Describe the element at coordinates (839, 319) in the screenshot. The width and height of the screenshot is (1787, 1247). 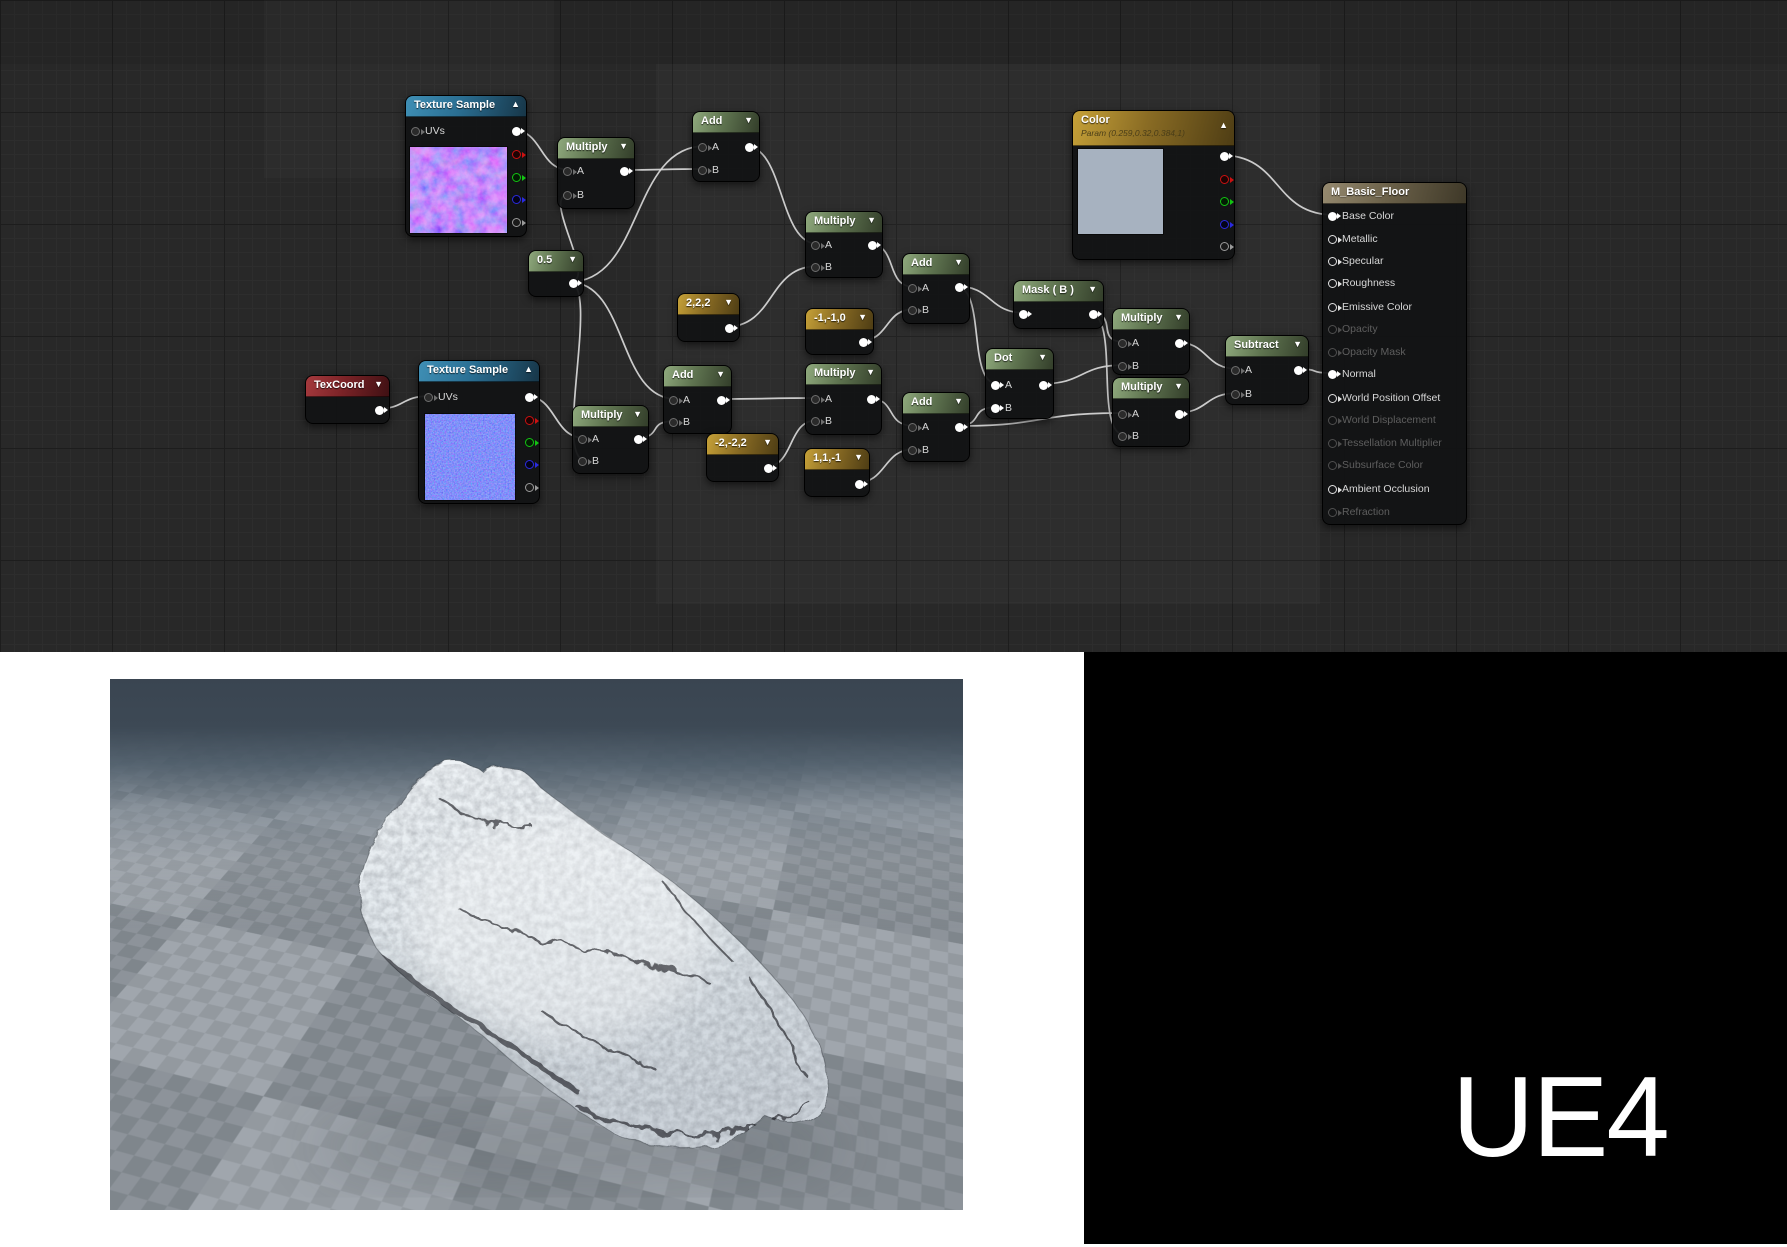
I see `node-header: -1,-1,0 ▼` at that location.